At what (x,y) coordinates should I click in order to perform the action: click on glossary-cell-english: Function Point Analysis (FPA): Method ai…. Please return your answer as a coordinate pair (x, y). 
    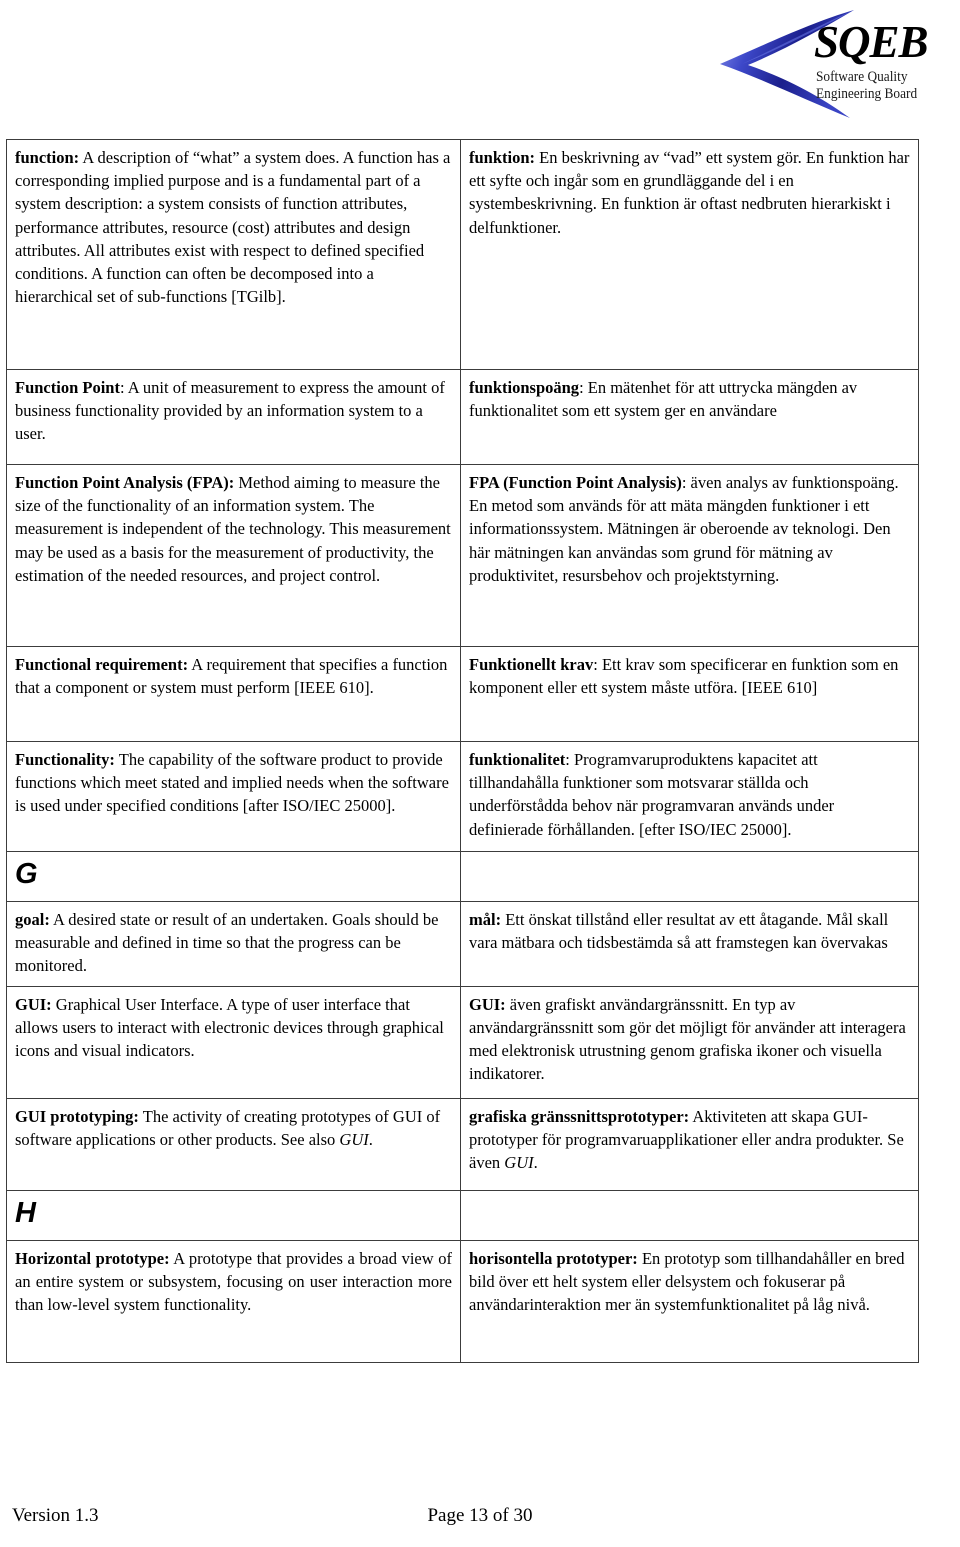
    Looking at the image, I should click on (233, 555).